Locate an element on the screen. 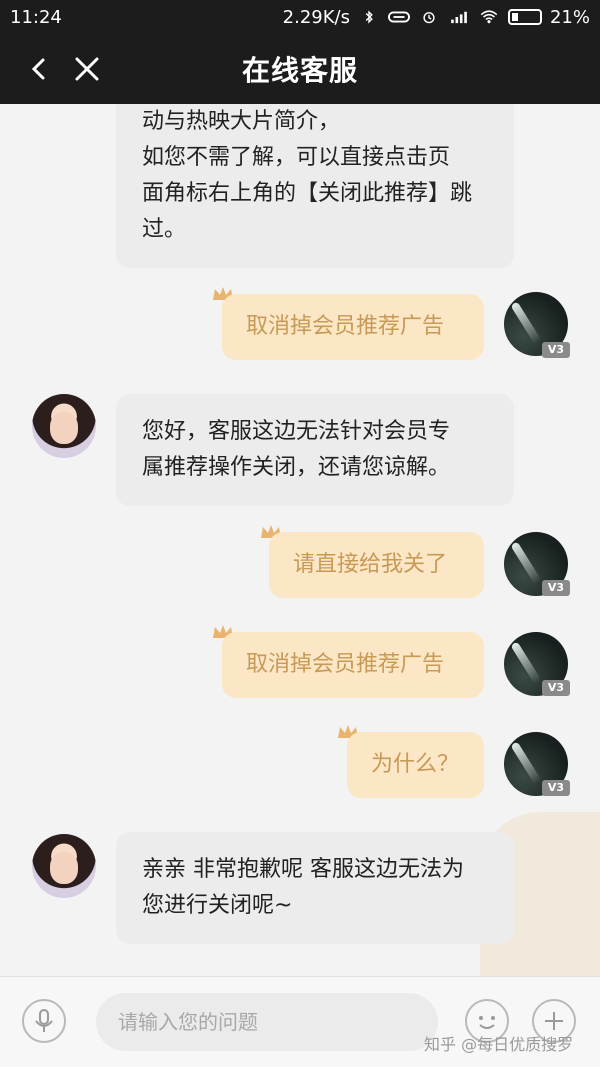  page-title: 在线客服 is located at coordinates (299, 70).